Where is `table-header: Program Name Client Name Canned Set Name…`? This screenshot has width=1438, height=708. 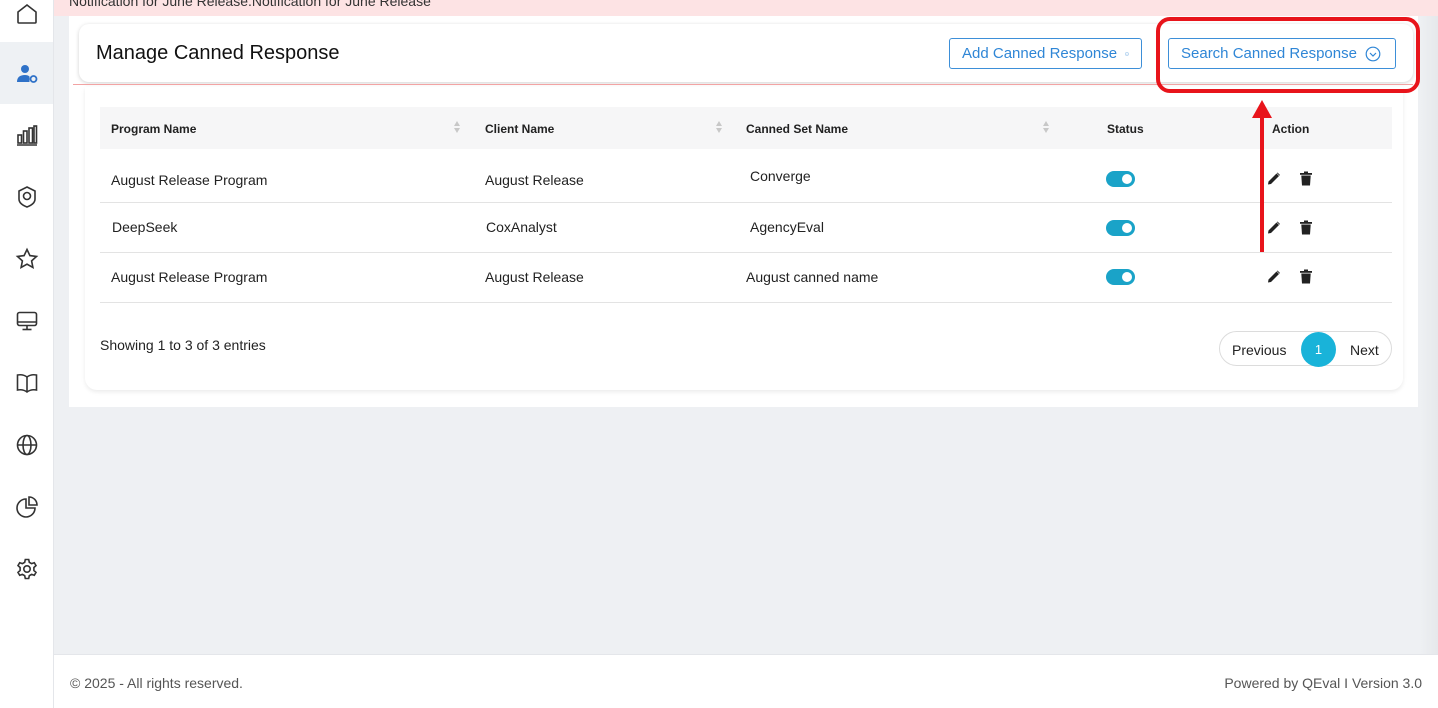
table-header: Program Name Client Name Canned Set Name… is located at coordinates (746, 128).